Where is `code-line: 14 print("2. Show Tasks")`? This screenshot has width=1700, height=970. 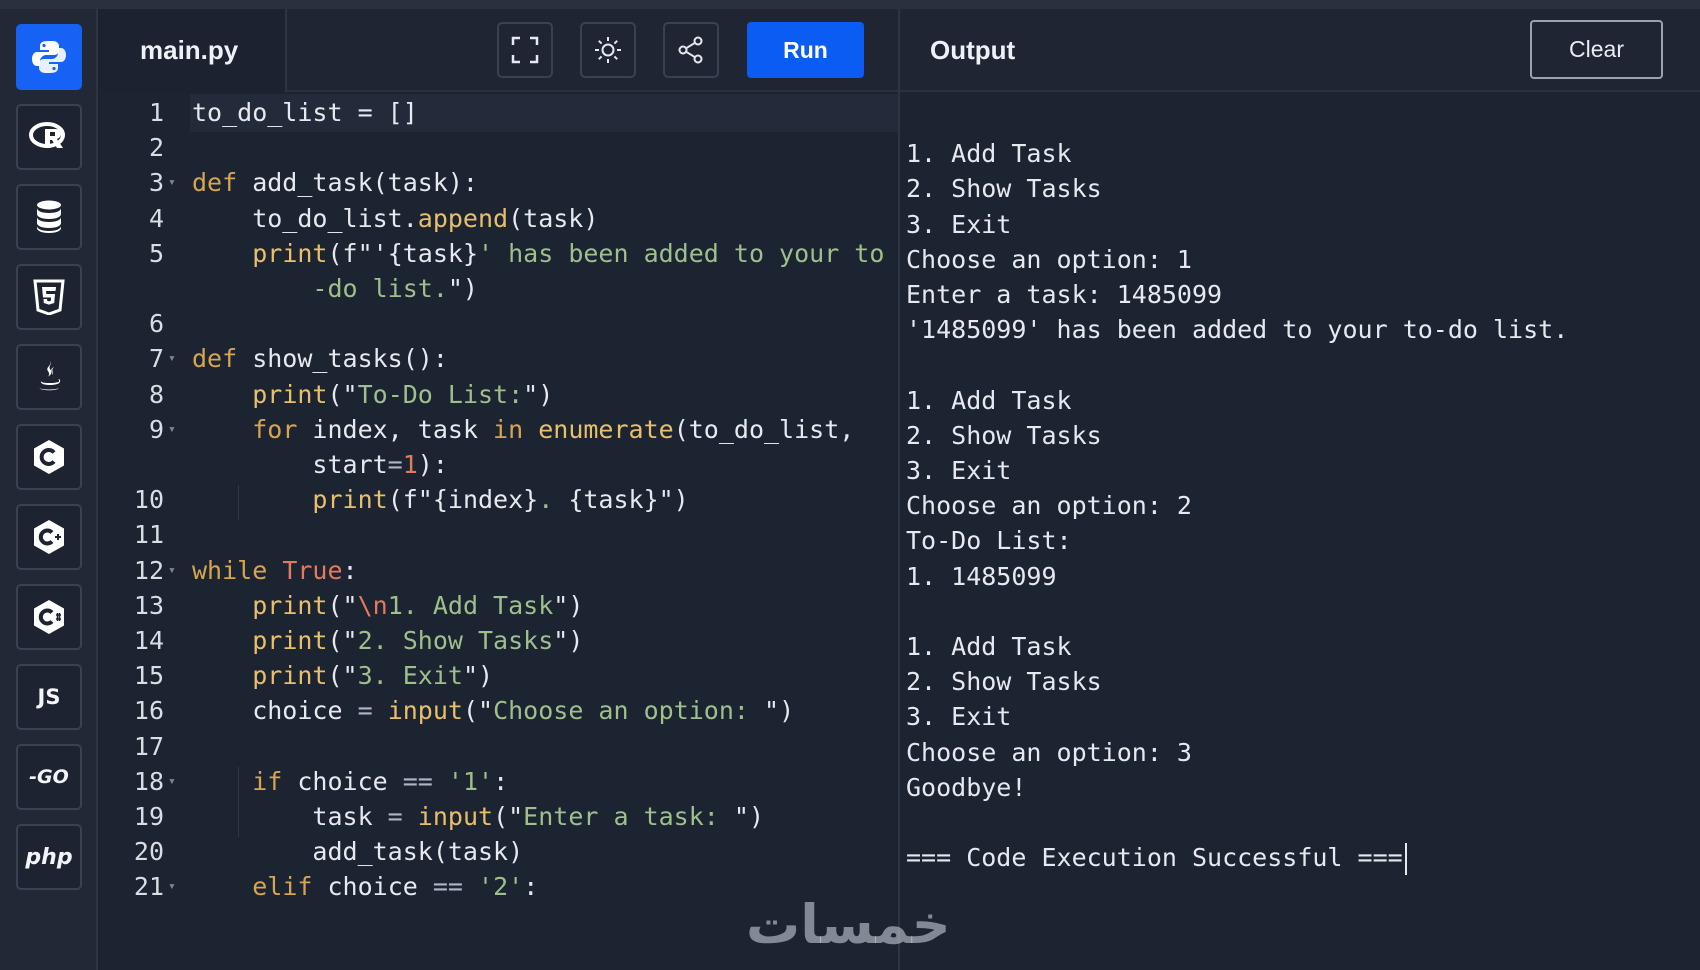
code-line: 14 print("2. Show Tasks") is located at coordinates (498, 641).